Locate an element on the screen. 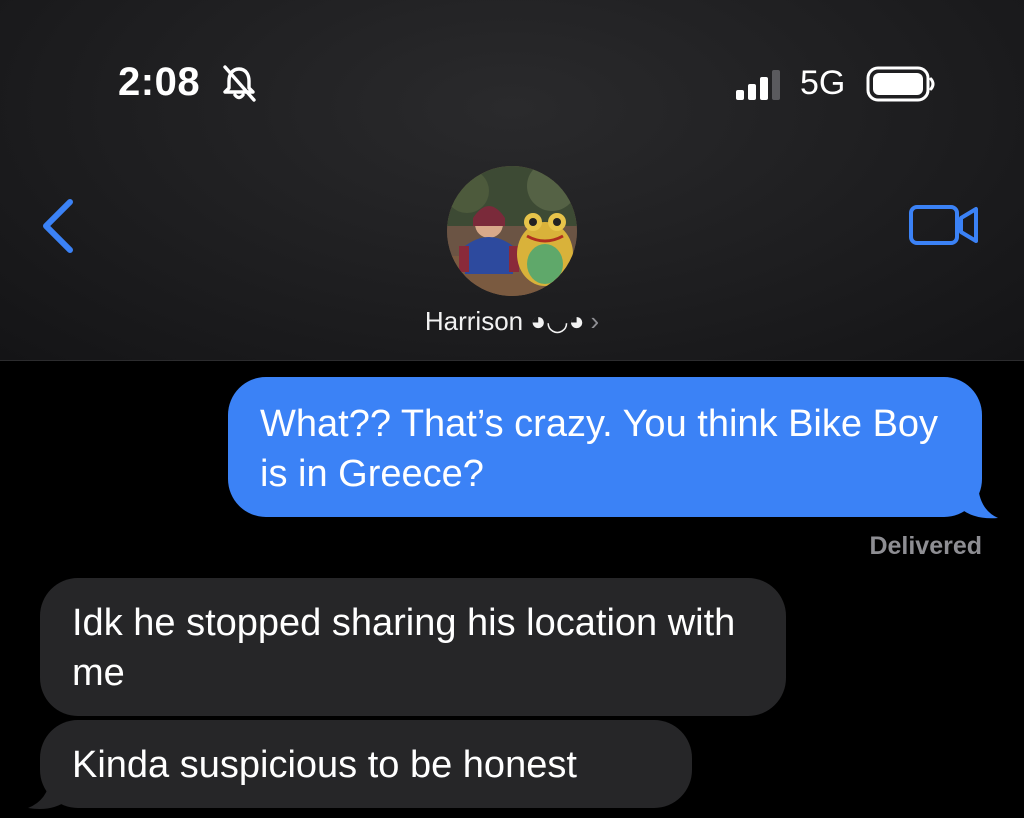 The image size is (1024, 818). signal-icon is located at coordinates (758, 85).